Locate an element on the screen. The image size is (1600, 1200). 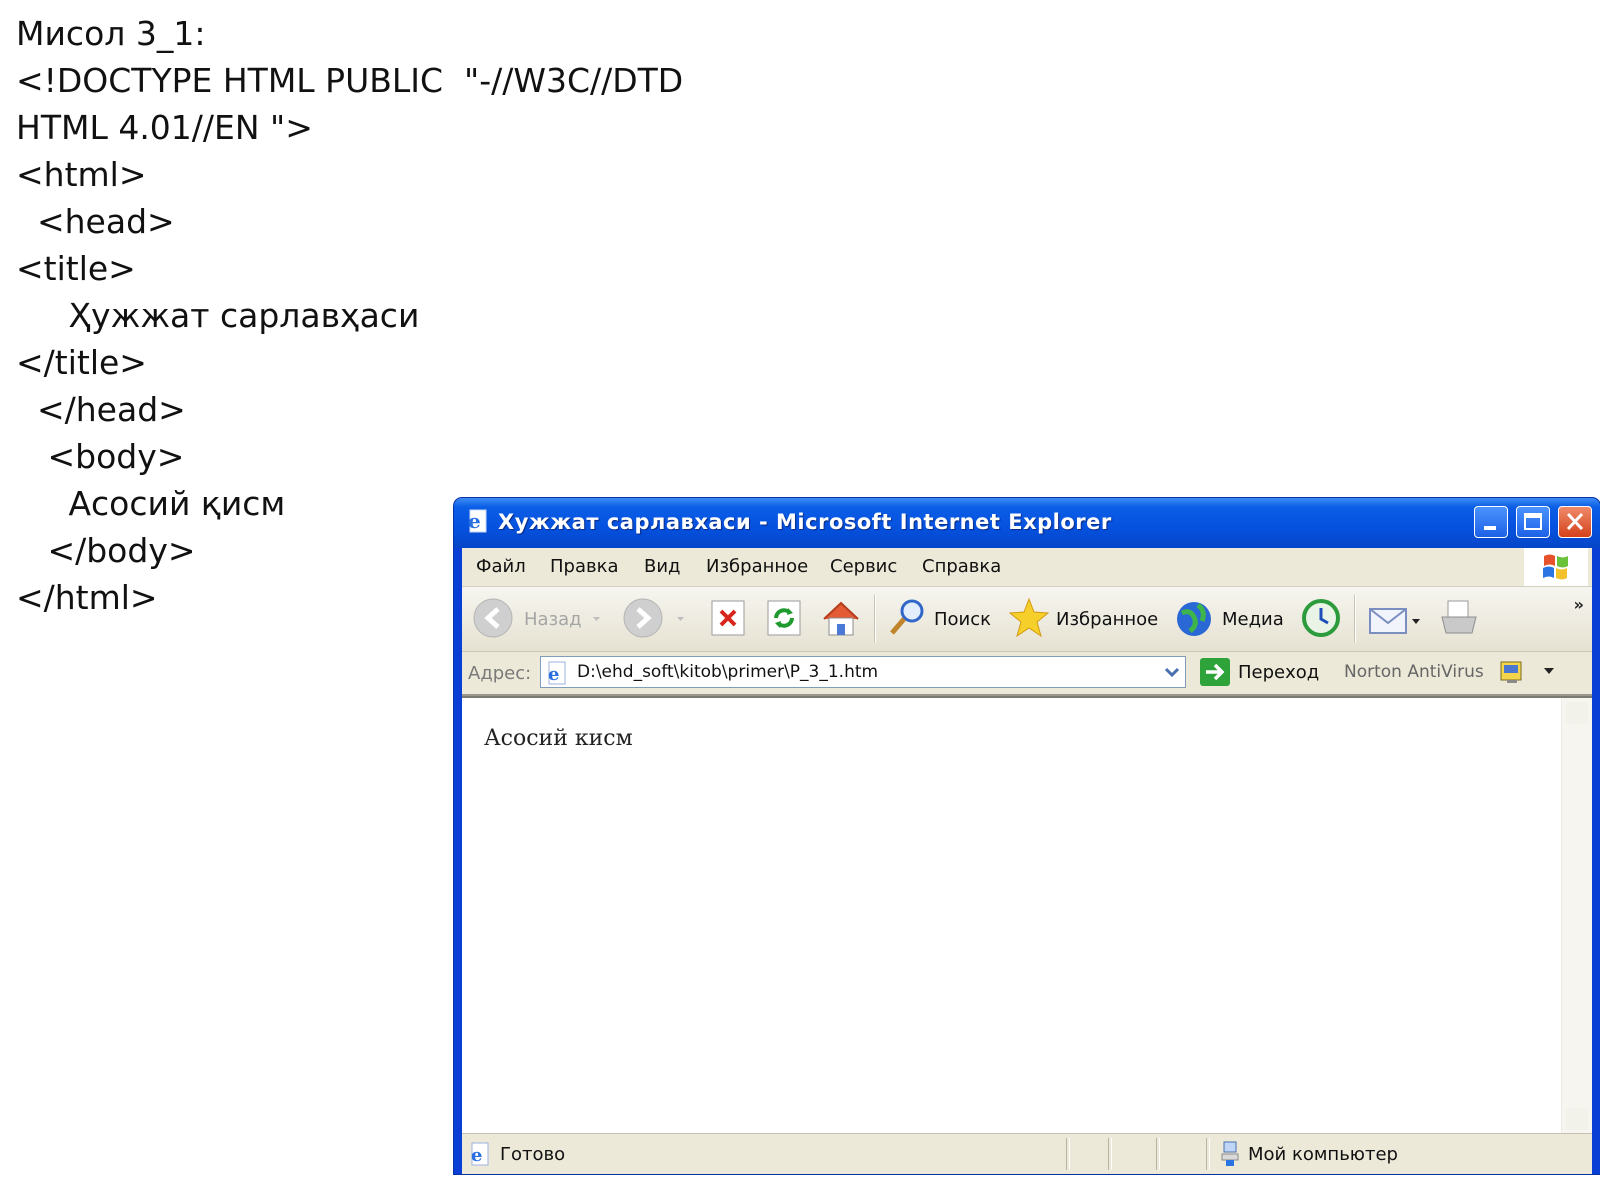
address-label: Адрес: is located at coordinates (500, 673).